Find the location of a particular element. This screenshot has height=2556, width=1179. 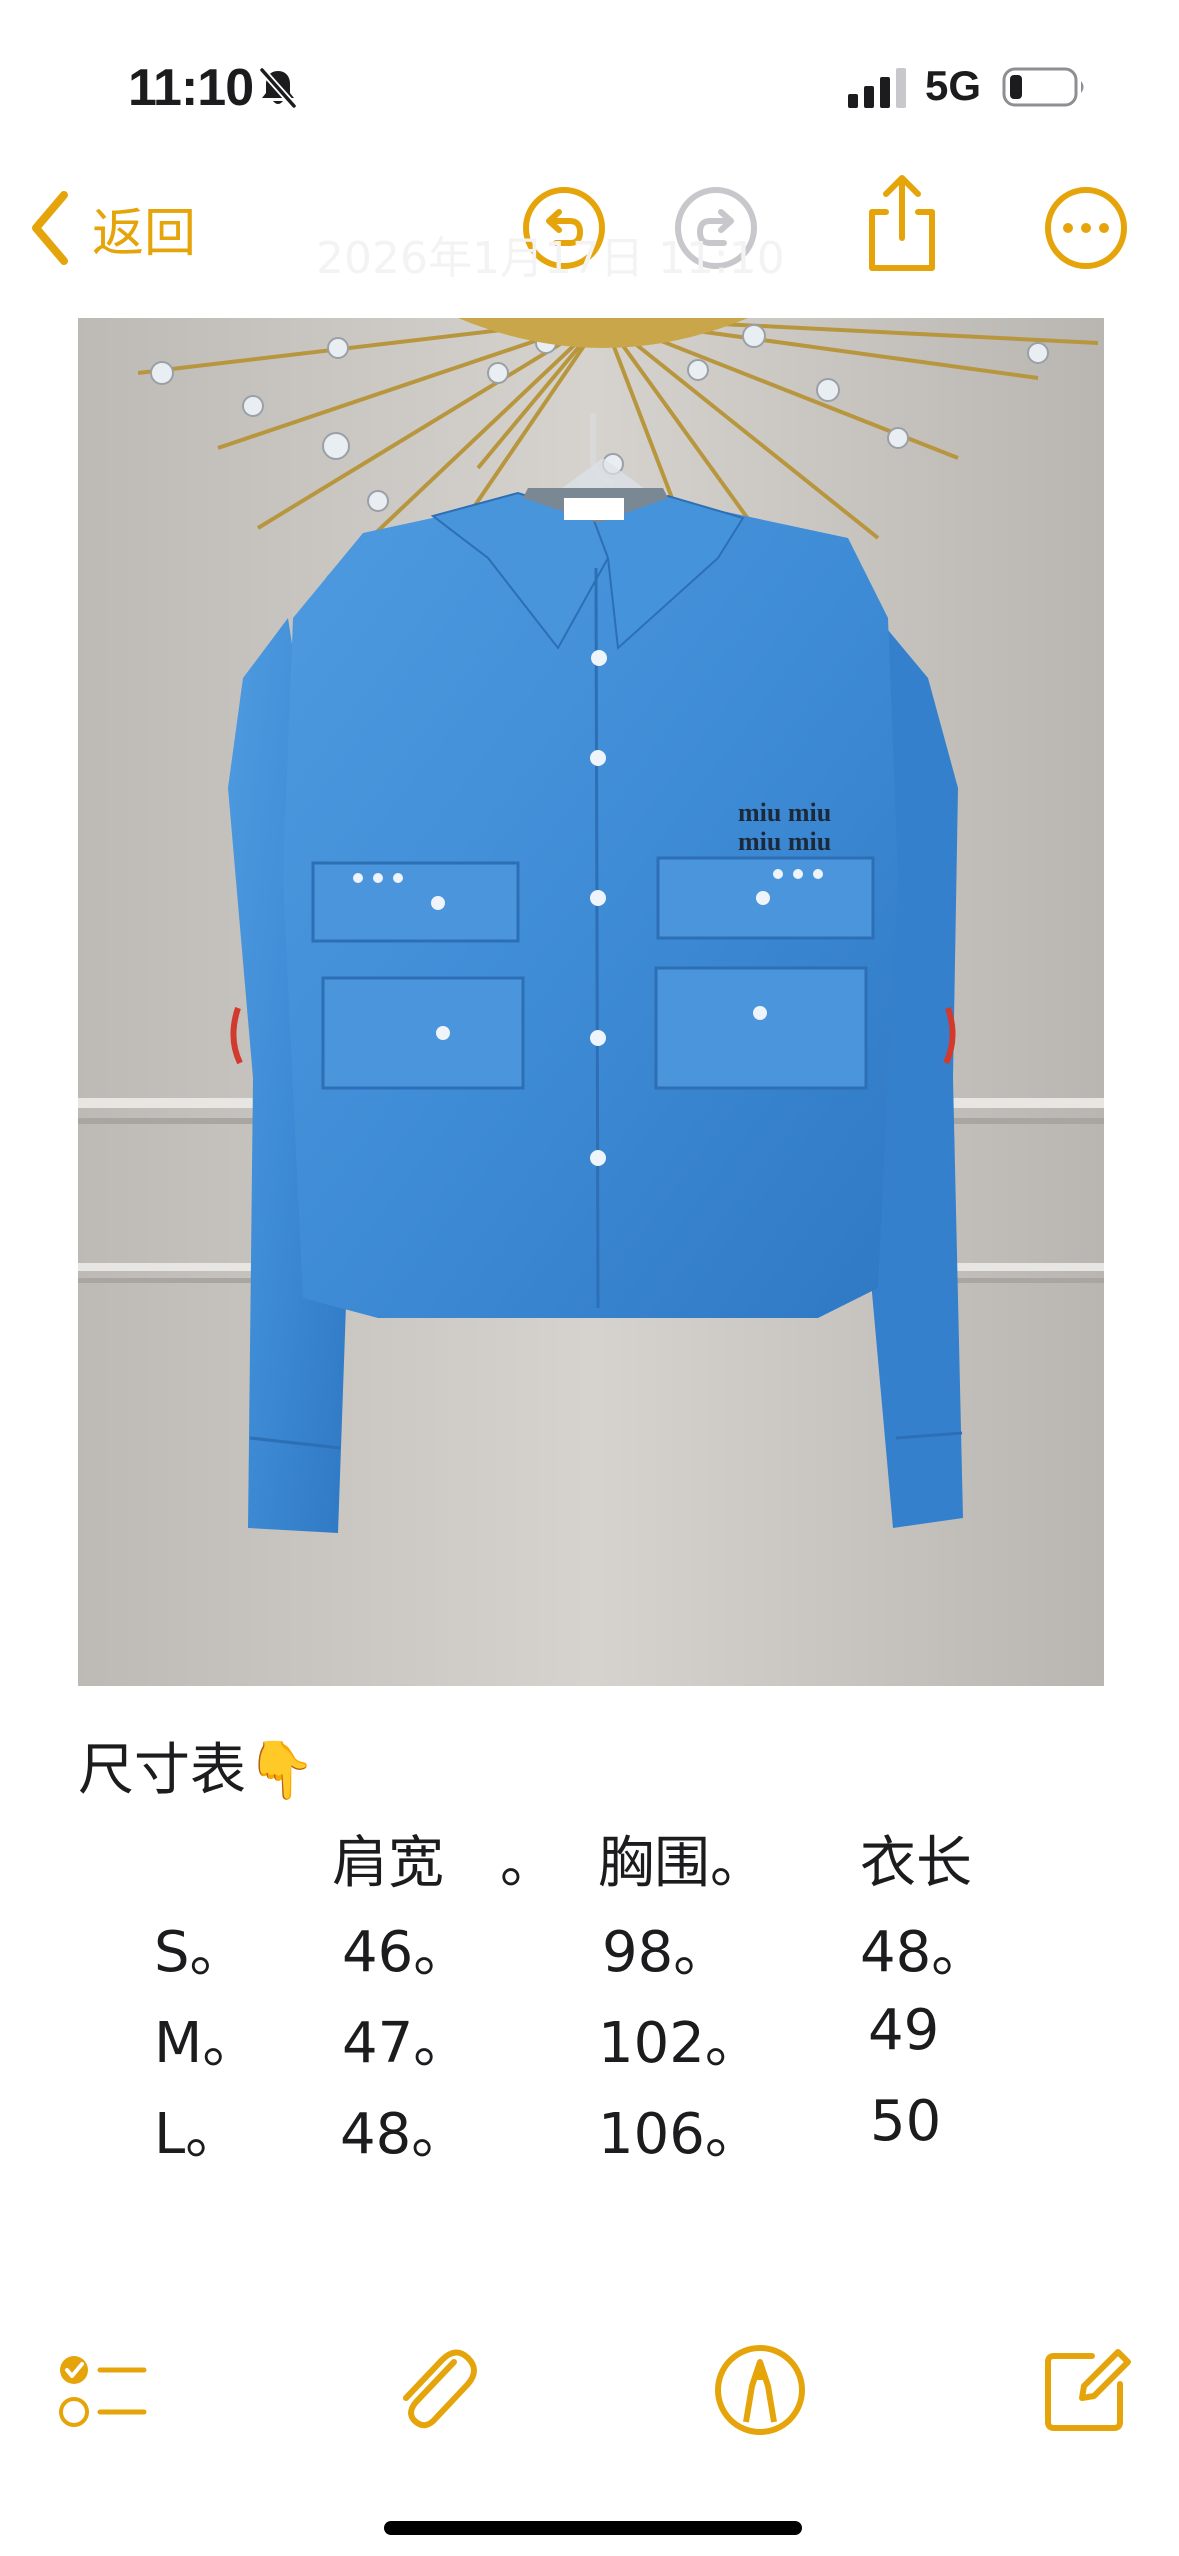

compose-icon is located at coordinates (1086, 2390).